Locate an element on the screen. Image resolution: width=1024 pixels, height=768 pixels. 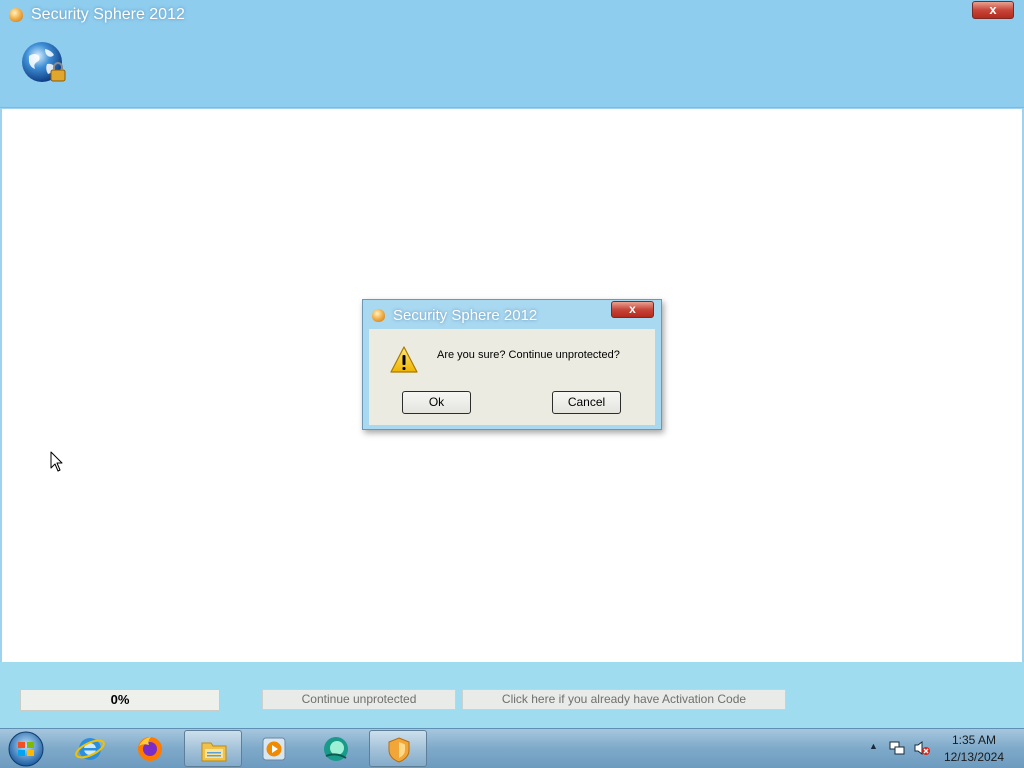
close-button: x is located at coordinates (993, 10).